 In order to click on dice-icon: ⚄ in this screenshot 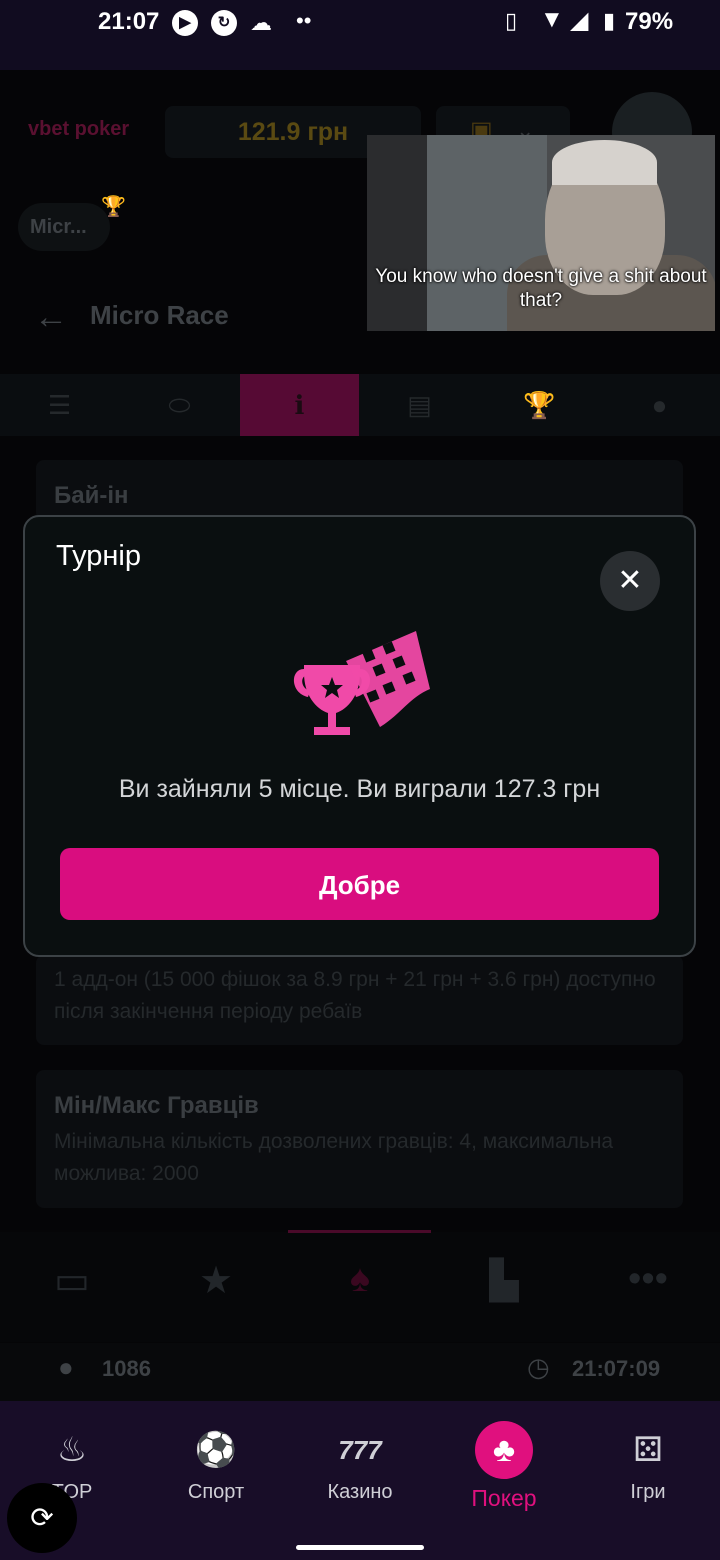, I will do `click(648, 1450)`.